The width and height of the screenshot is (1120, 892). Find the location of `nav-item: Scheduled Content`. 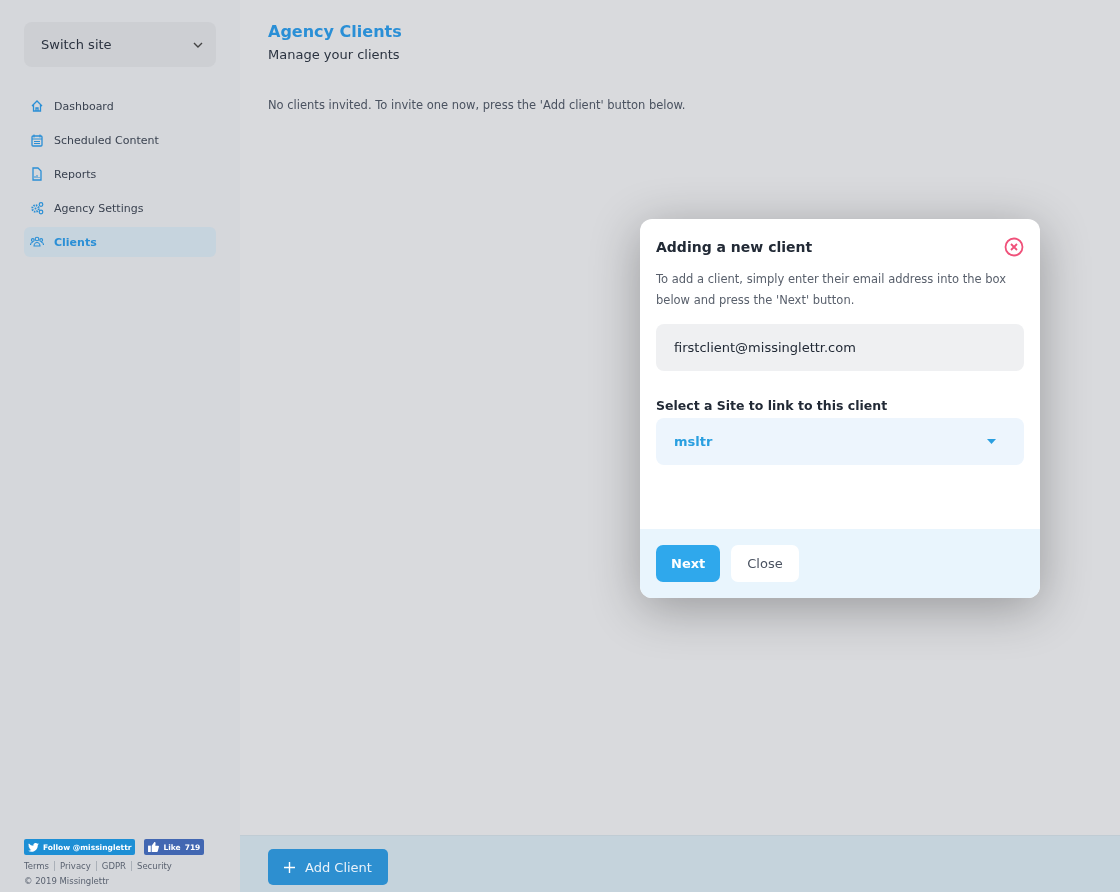

nav-item: Scheduled Content is located at coordinates (120, 140).